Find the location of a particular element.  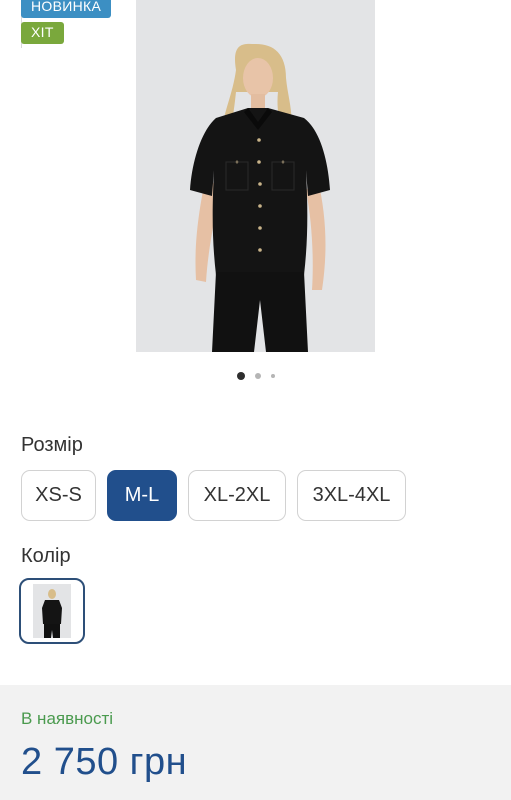

color-swatch-thumbnail is located at coordinates (52, 611).